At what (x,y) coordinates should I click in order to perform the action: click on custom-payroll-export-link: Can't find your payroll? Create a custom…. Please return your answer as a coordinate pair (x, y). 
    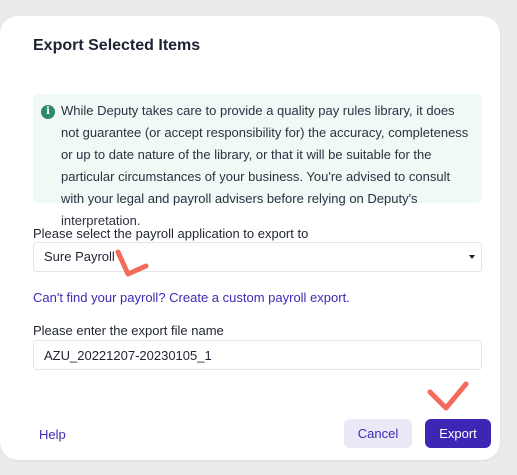
    Looking at the image, I should click on (191, 297).